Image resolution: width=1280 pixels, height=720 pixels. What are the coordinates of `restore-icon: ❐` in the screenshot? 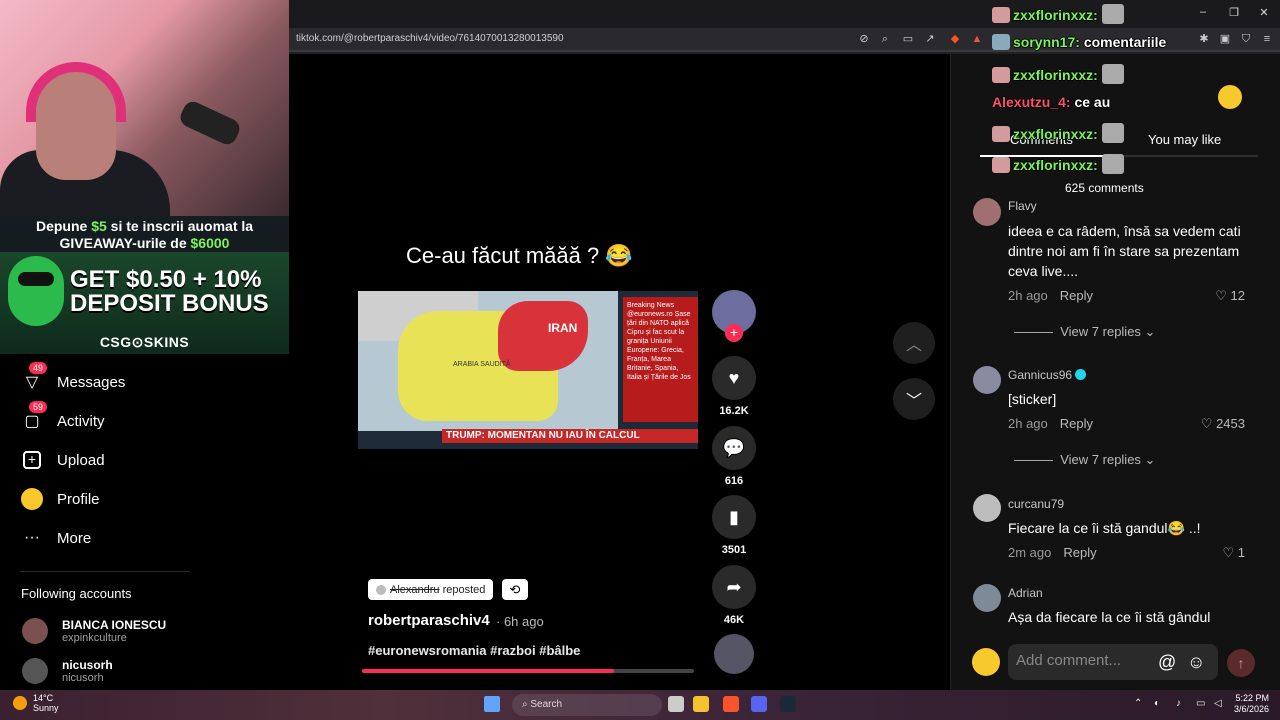 It's located at (1234, 12).